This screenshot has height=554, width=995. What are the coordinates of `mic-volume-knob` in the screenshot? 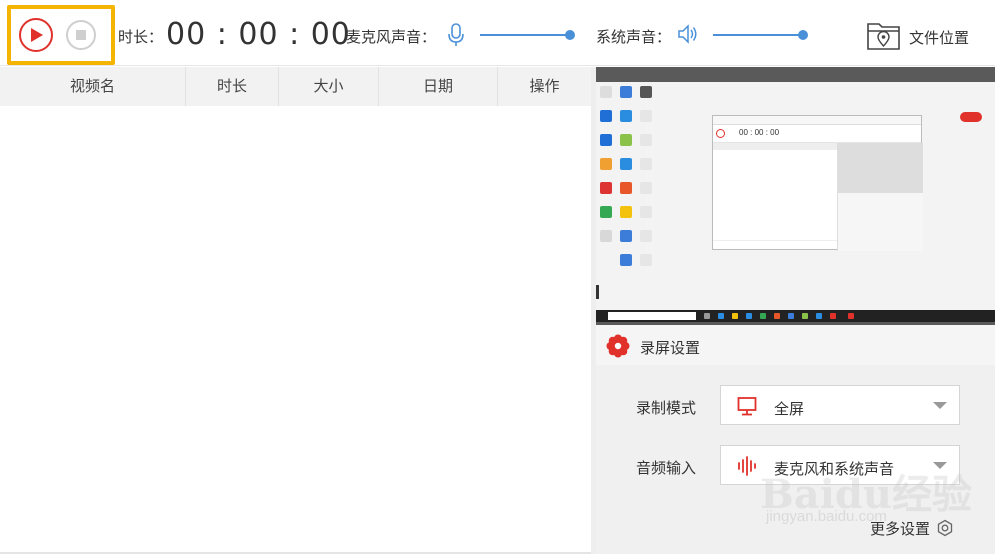 It's located at (570, 35).